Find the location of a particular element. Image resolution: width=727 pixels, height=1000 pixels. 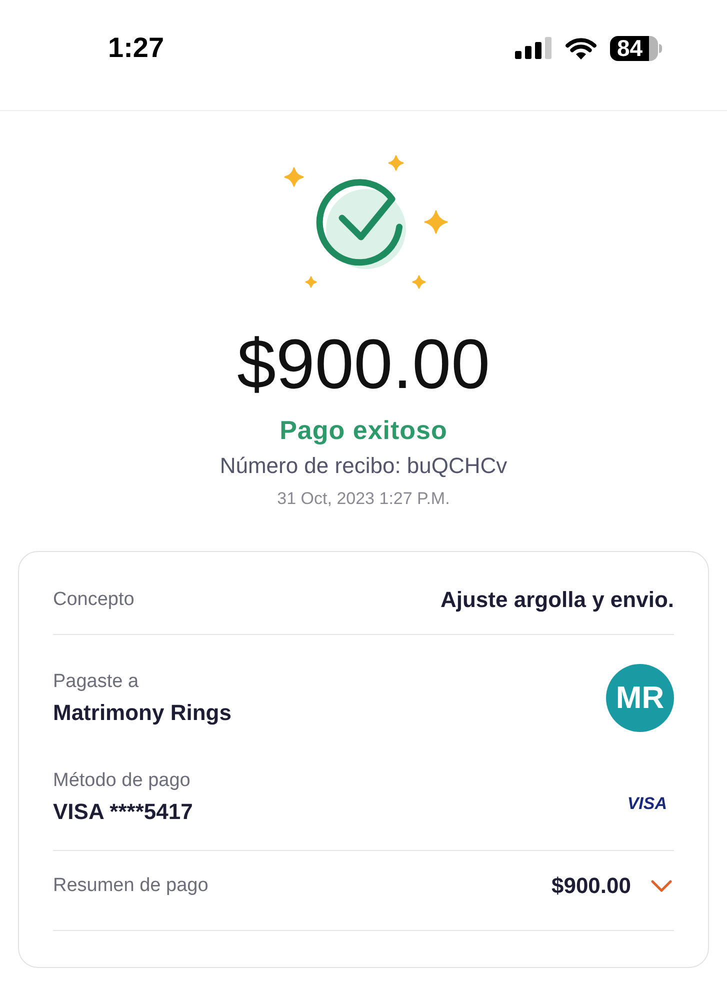

detail-label: Resumen de pago is located at coordinates (130, 886).